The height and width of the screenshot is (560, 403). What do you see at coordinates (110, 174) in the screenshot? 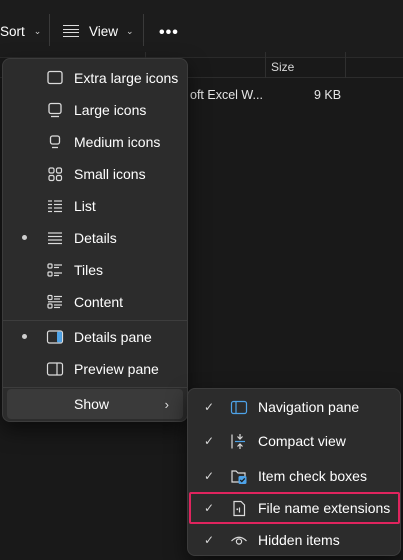
I see `menu-item-label: Small icons` at bounding box center [110, 174].